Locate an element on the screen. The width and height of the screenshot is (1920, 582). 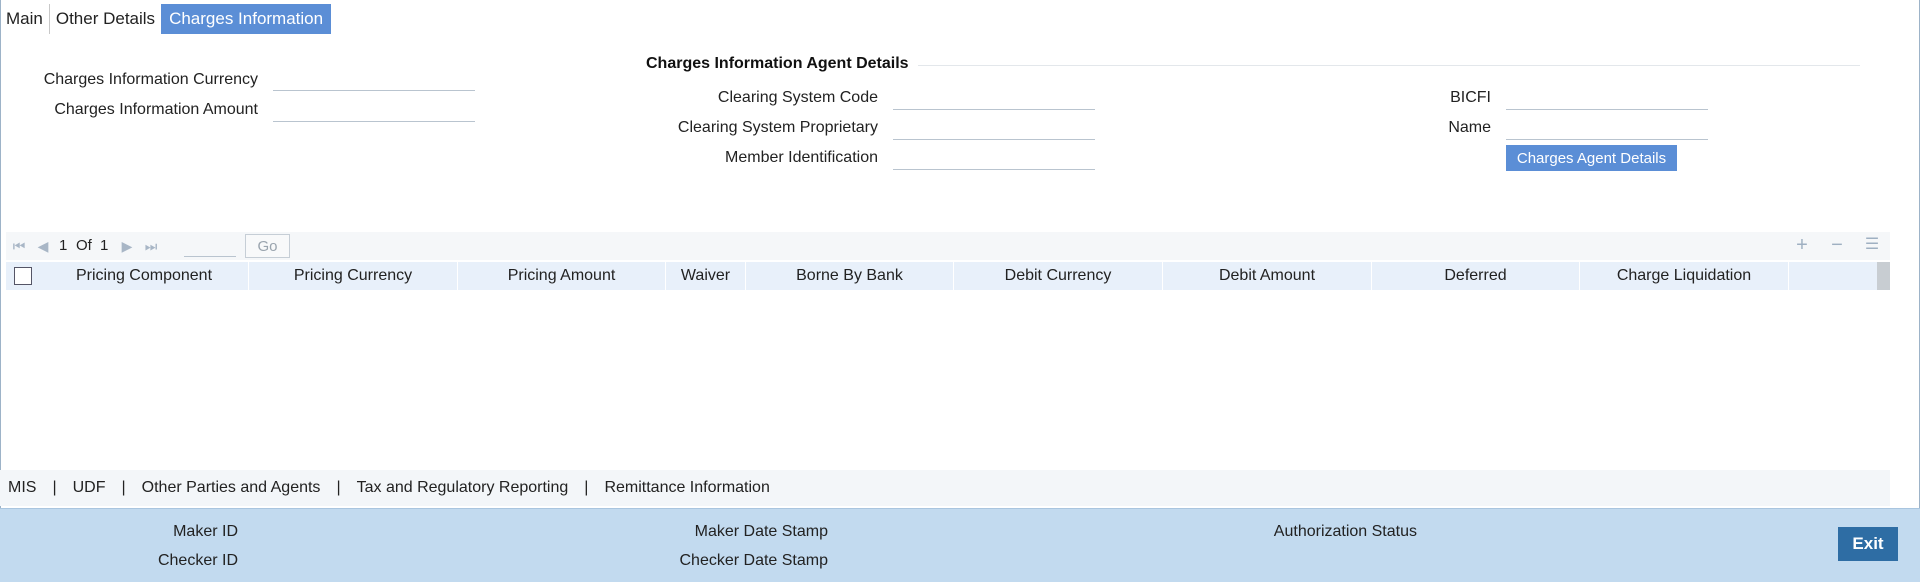
tab-bar: Main Other Details Charges Information is located at coordinates (166, 19).